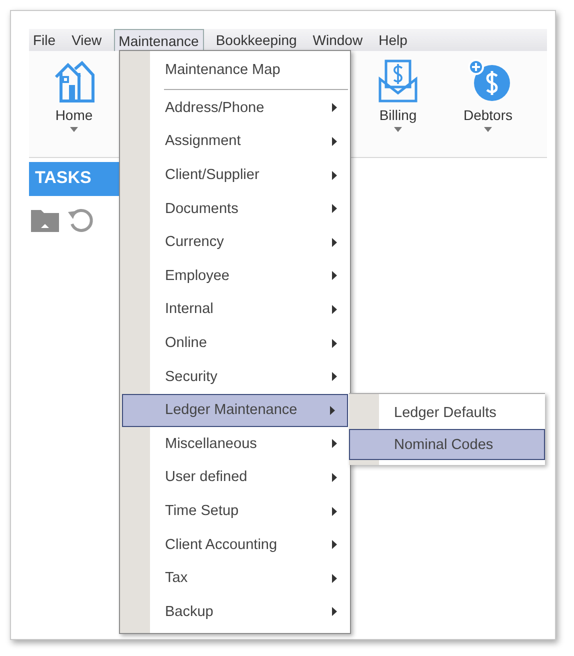 This screenshot has height=656, width=574. What do you see at coordinates (235, 612) in the screenshot?
I see `menu-option: Backup` at bounding box center [235, 612].